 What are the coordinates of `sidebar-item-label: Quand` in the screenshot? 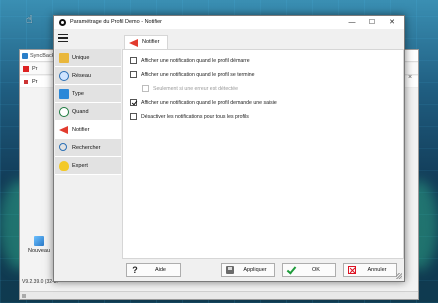 It's located at (80, 112).